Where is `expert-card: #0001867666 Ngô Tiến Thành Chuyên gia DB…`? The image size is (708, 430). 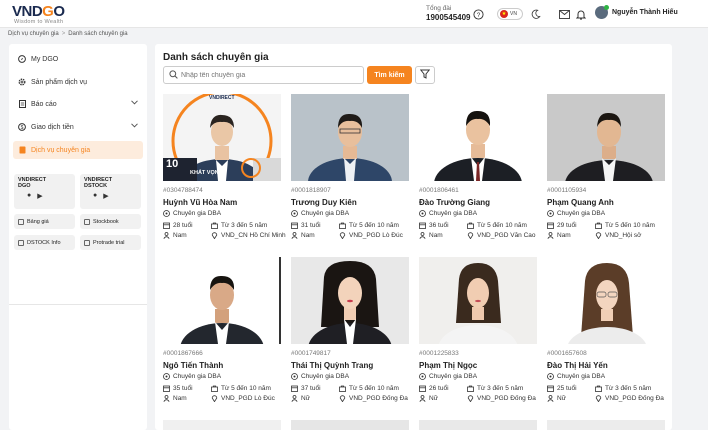
expert-card: #0001867666 Ngô Tiến Thành Chuyên gia DB… is located at coordinates (222, 343).